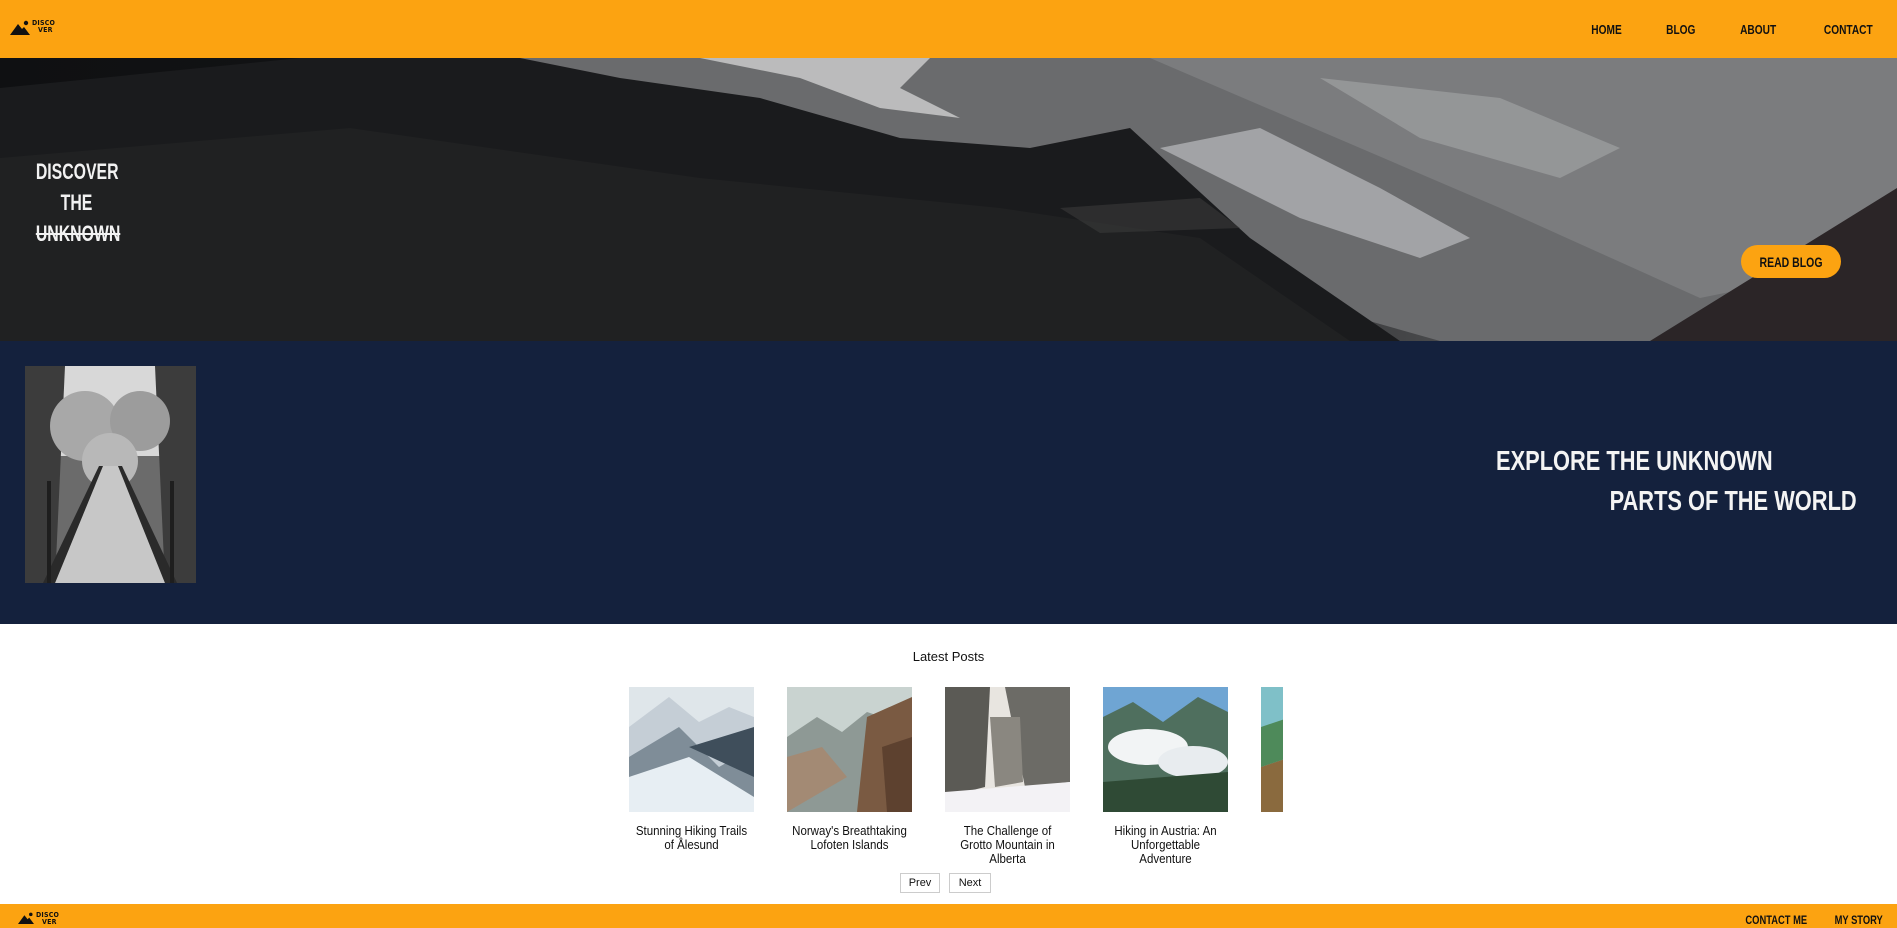 The width and height of the screenshot is (1897, 928). I want to click on next-button: Next, so click(970, 883).